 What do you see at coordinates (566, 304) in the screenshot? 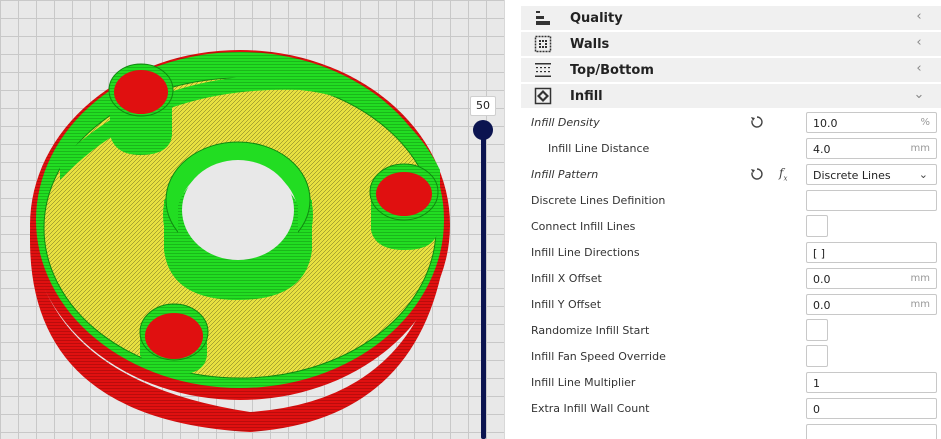
I see `setting-label: Infill Y Offset` at bounding box center [566, 304].